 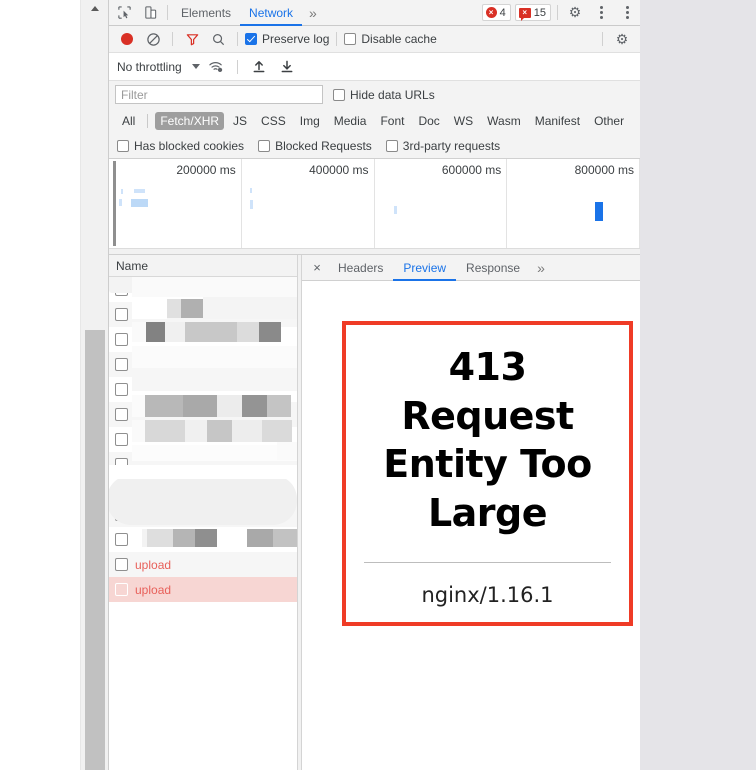 What do you see at coordinates (374, 251) in the screenshot?
I see `overview-footer-strip` at bounding box center [374, 251].